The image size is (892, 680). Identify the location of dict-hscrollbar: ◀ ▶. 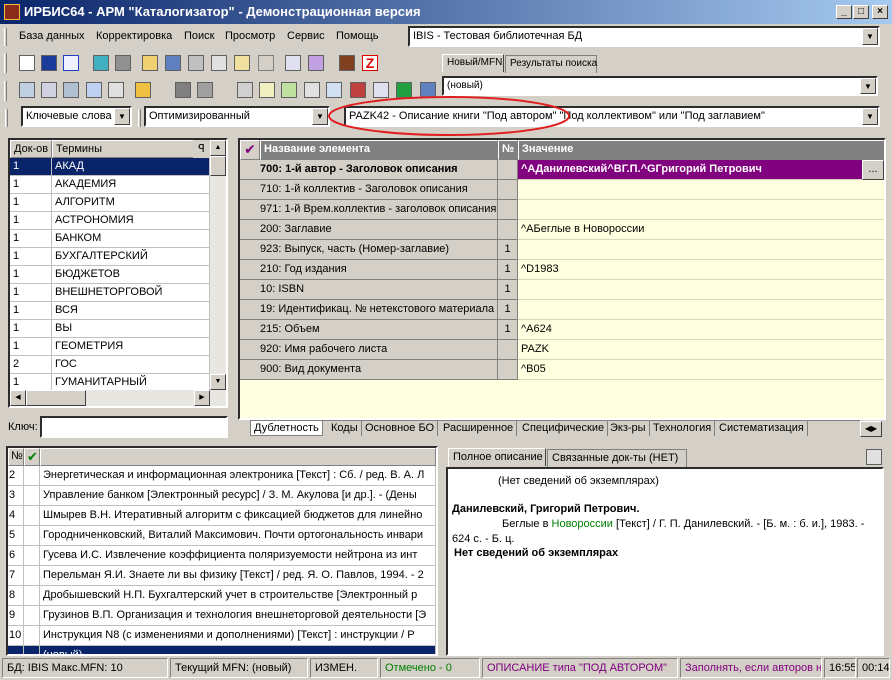
(118, 398).